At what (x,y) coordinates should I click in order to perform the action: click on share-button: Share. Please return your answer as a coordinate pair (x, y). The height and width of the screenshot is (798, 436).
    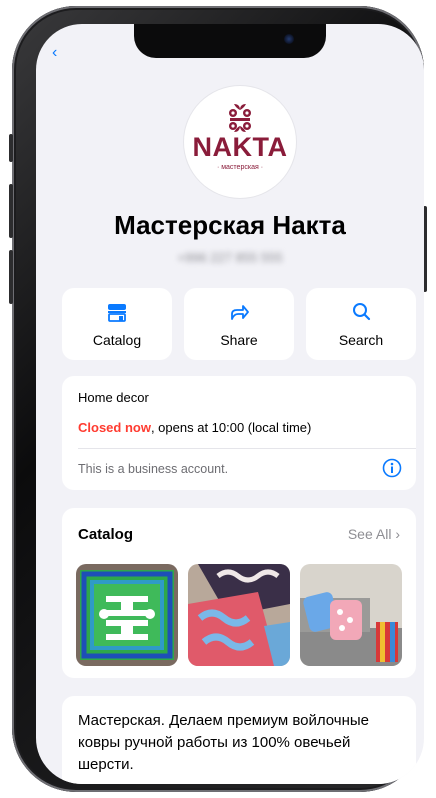
    Looking at the image, I should click on (239, 324).